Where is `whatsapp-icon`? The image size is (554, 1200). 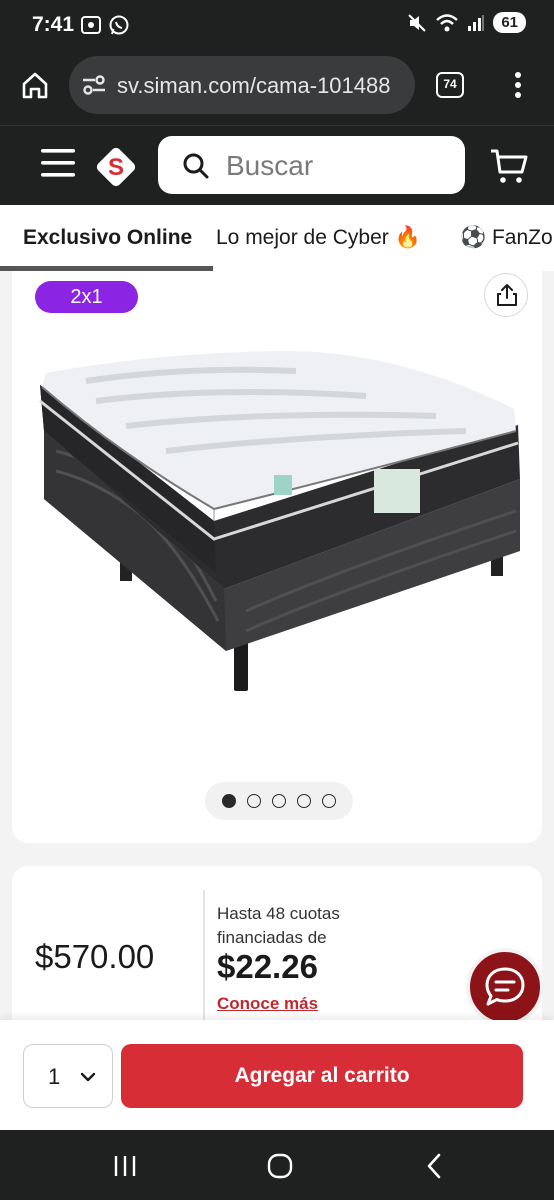
whatsapp-icon is located at coordinates (119, 25).